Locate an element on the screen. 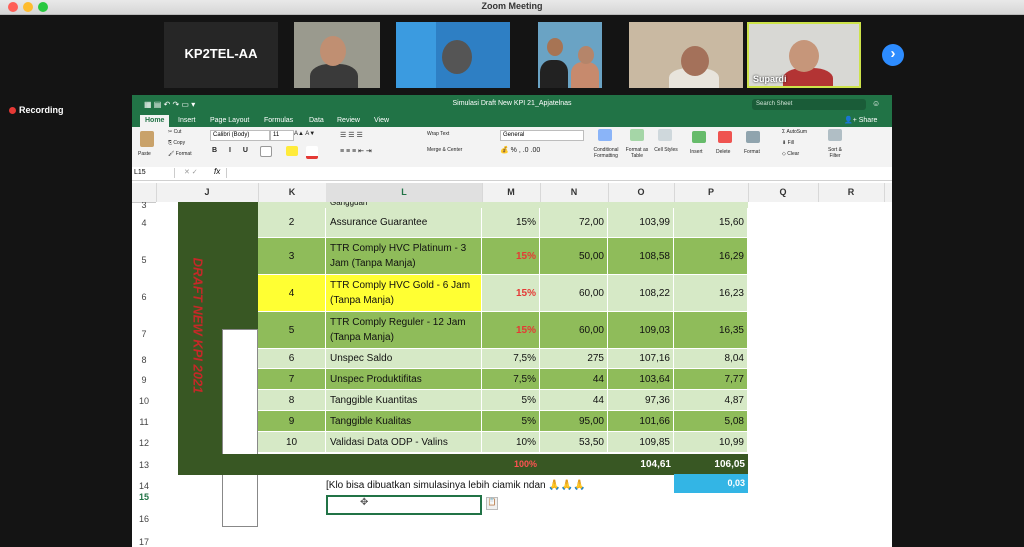  conditional-formatting-icon is located at coordinates (605, 135).